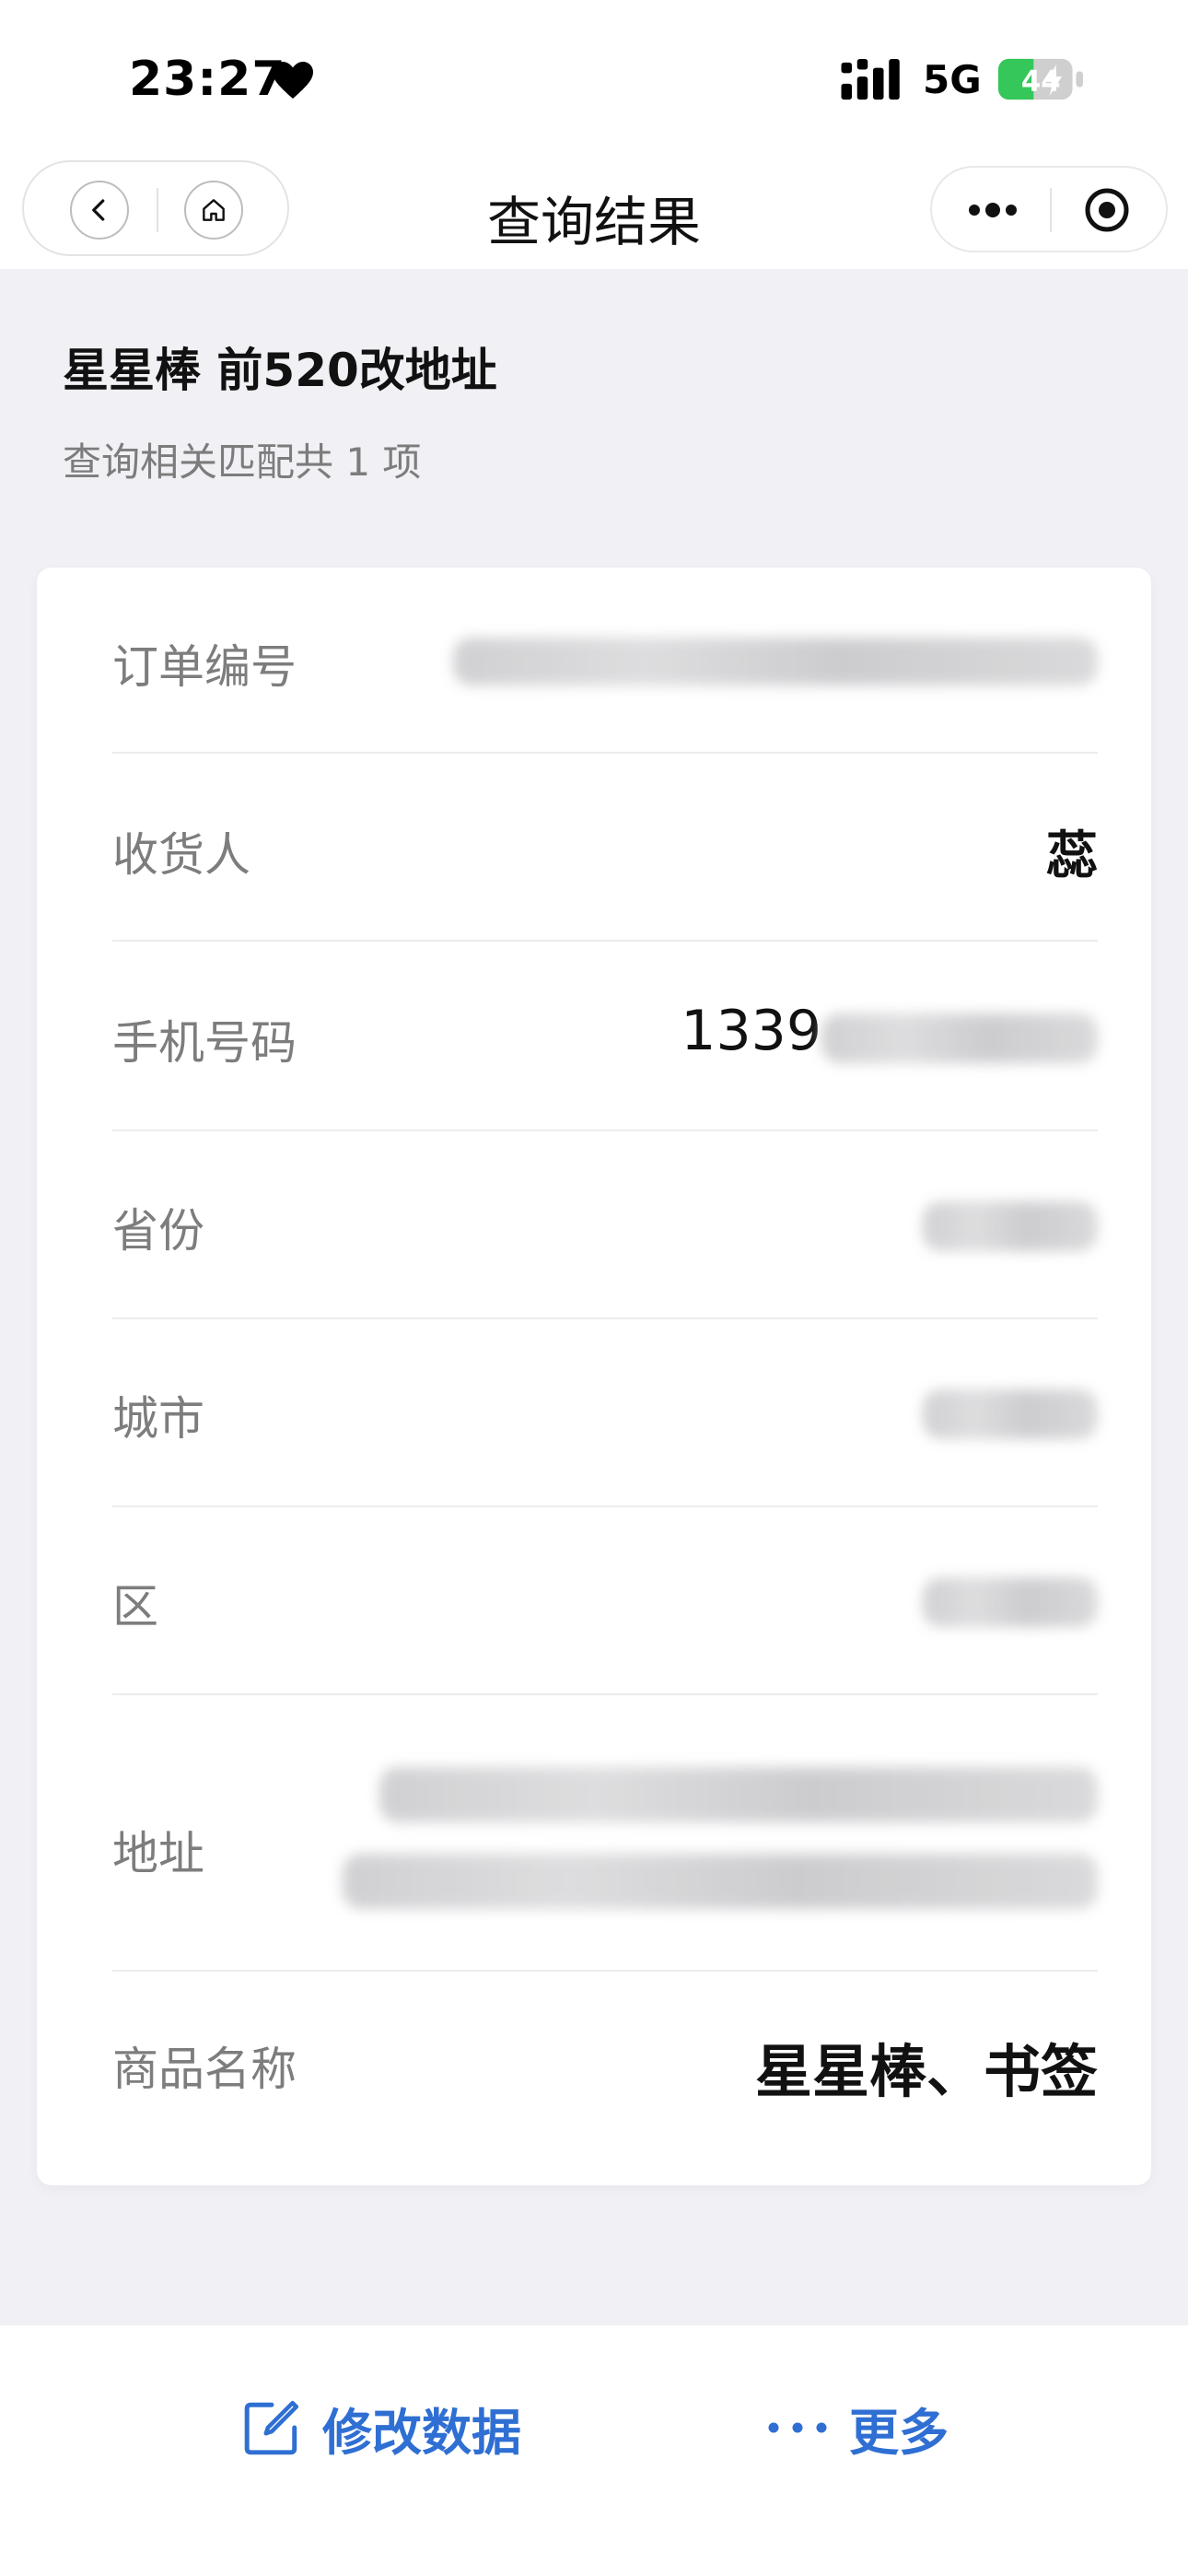 The width and height of the screenshot is (1188, 2576). I want to click on nav-bar: 查询结果, so click(594, 213).